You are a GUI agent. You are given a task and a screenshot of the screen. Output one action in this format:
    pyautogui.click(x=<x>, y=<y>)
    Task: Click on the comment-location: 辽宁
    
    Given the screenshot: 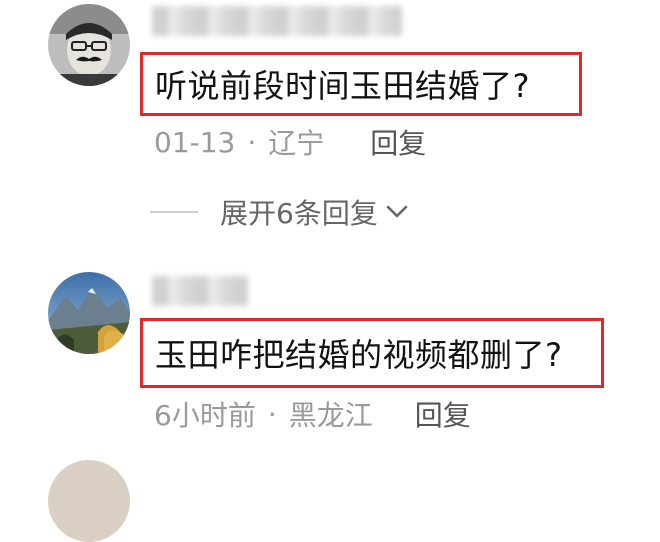 What is the action you would take?
    pyautogui.click(x=296, y=143)
    